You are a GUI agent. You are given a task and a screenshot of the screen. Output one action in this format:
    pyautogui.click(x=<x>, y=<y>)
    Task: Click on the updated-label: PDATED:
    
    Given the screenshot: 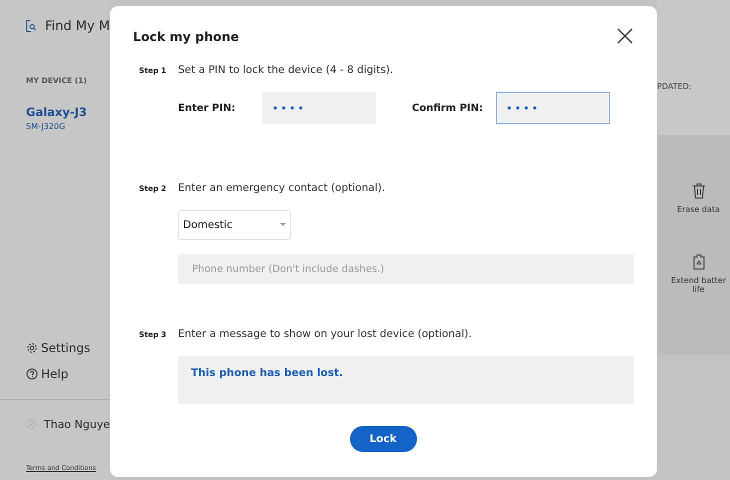 What is the action you would take?
    pyautogui.click(x=674, y=86)
    